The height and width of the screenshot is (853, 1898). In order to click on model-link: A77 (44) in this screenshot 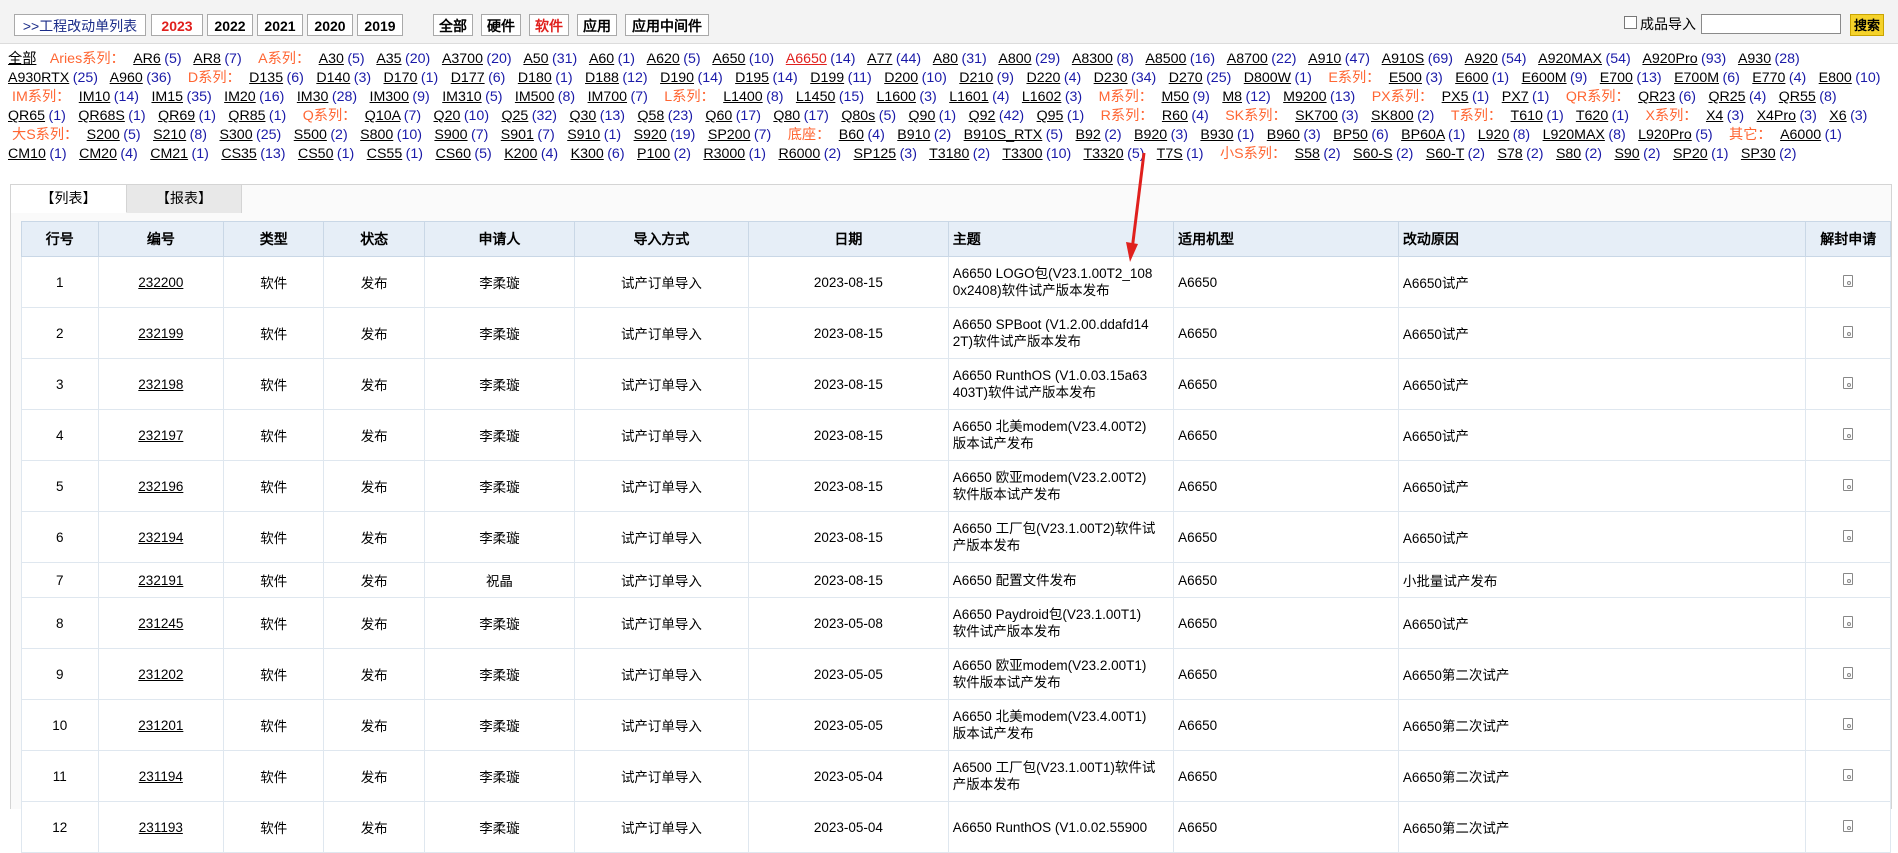, I will do `click(894, 59)`.